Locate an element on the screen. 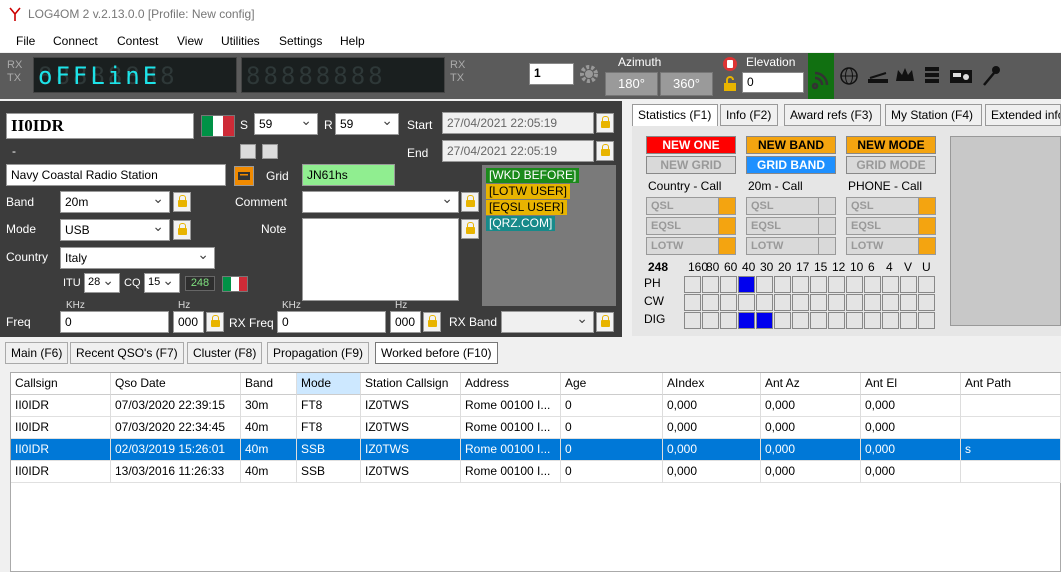  end-time-input: 27/04/2021 22:05:19 is located at coordinates (518, 151).